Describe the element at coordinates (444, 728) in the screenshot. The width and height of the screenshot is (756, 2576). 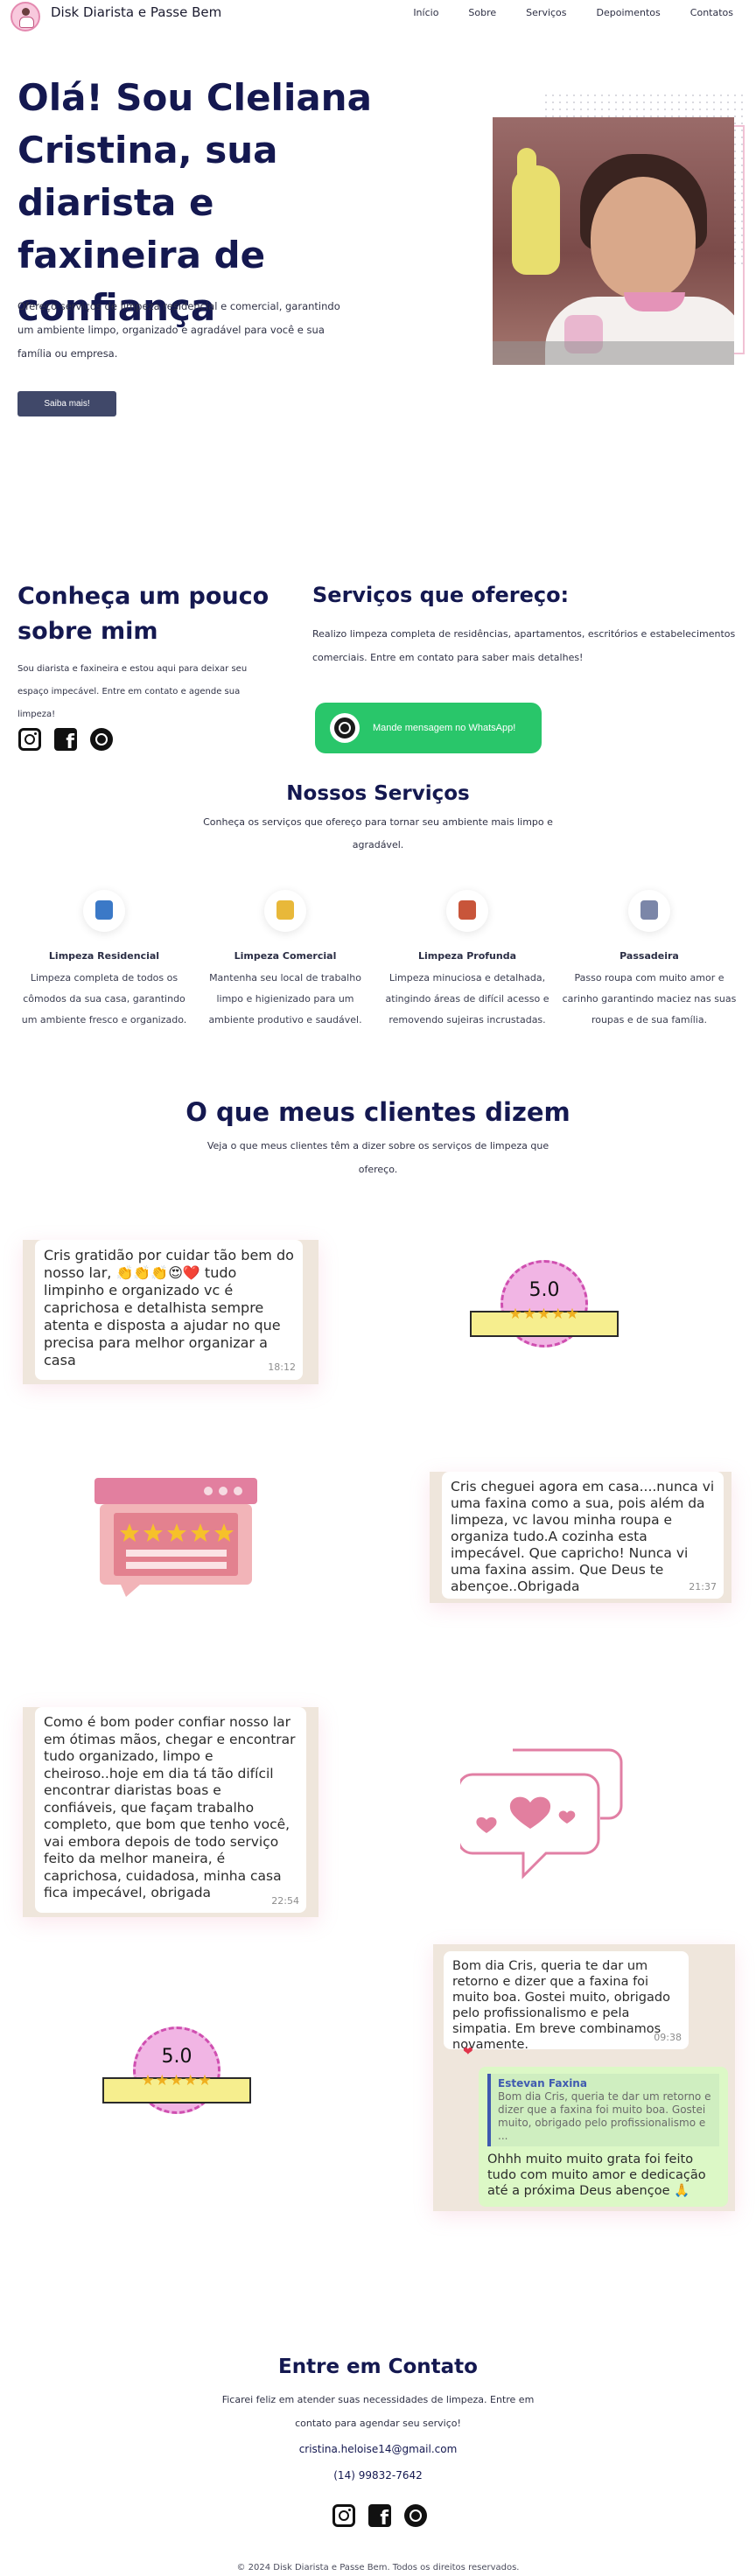
I see `whatsapp-button-label: Mande mensagem no WhatsApp!` at that location.